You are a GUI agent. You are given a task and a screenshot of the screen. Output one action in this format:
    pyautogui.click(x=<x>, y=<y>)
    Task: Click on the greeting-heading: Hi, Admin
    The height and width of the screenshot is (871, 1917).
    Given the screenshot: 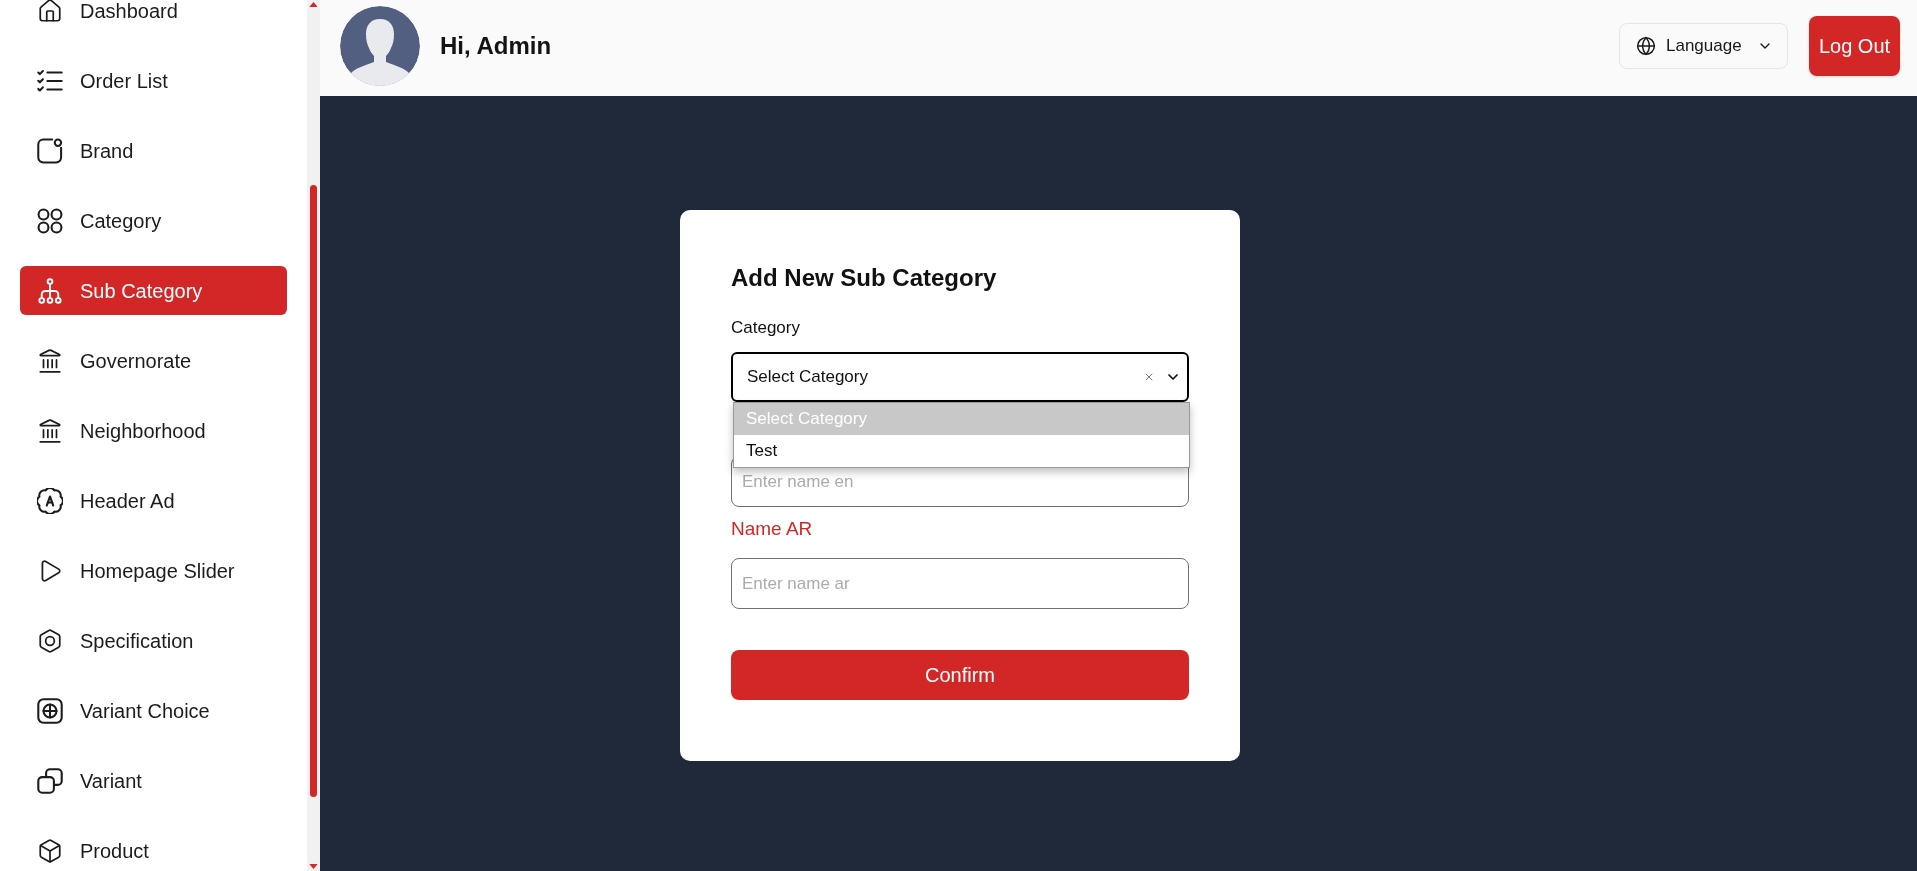 What is the action you would take?
    pyautogui.click(x=496, y=46)
    